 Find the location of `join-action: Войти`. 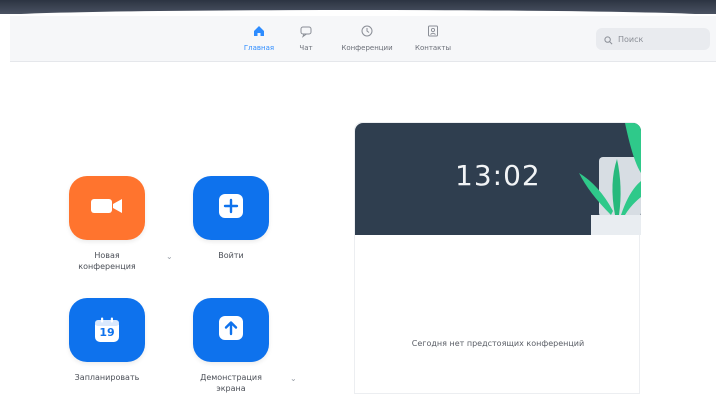

join-action: Войти is located at coordinates (231, 218).